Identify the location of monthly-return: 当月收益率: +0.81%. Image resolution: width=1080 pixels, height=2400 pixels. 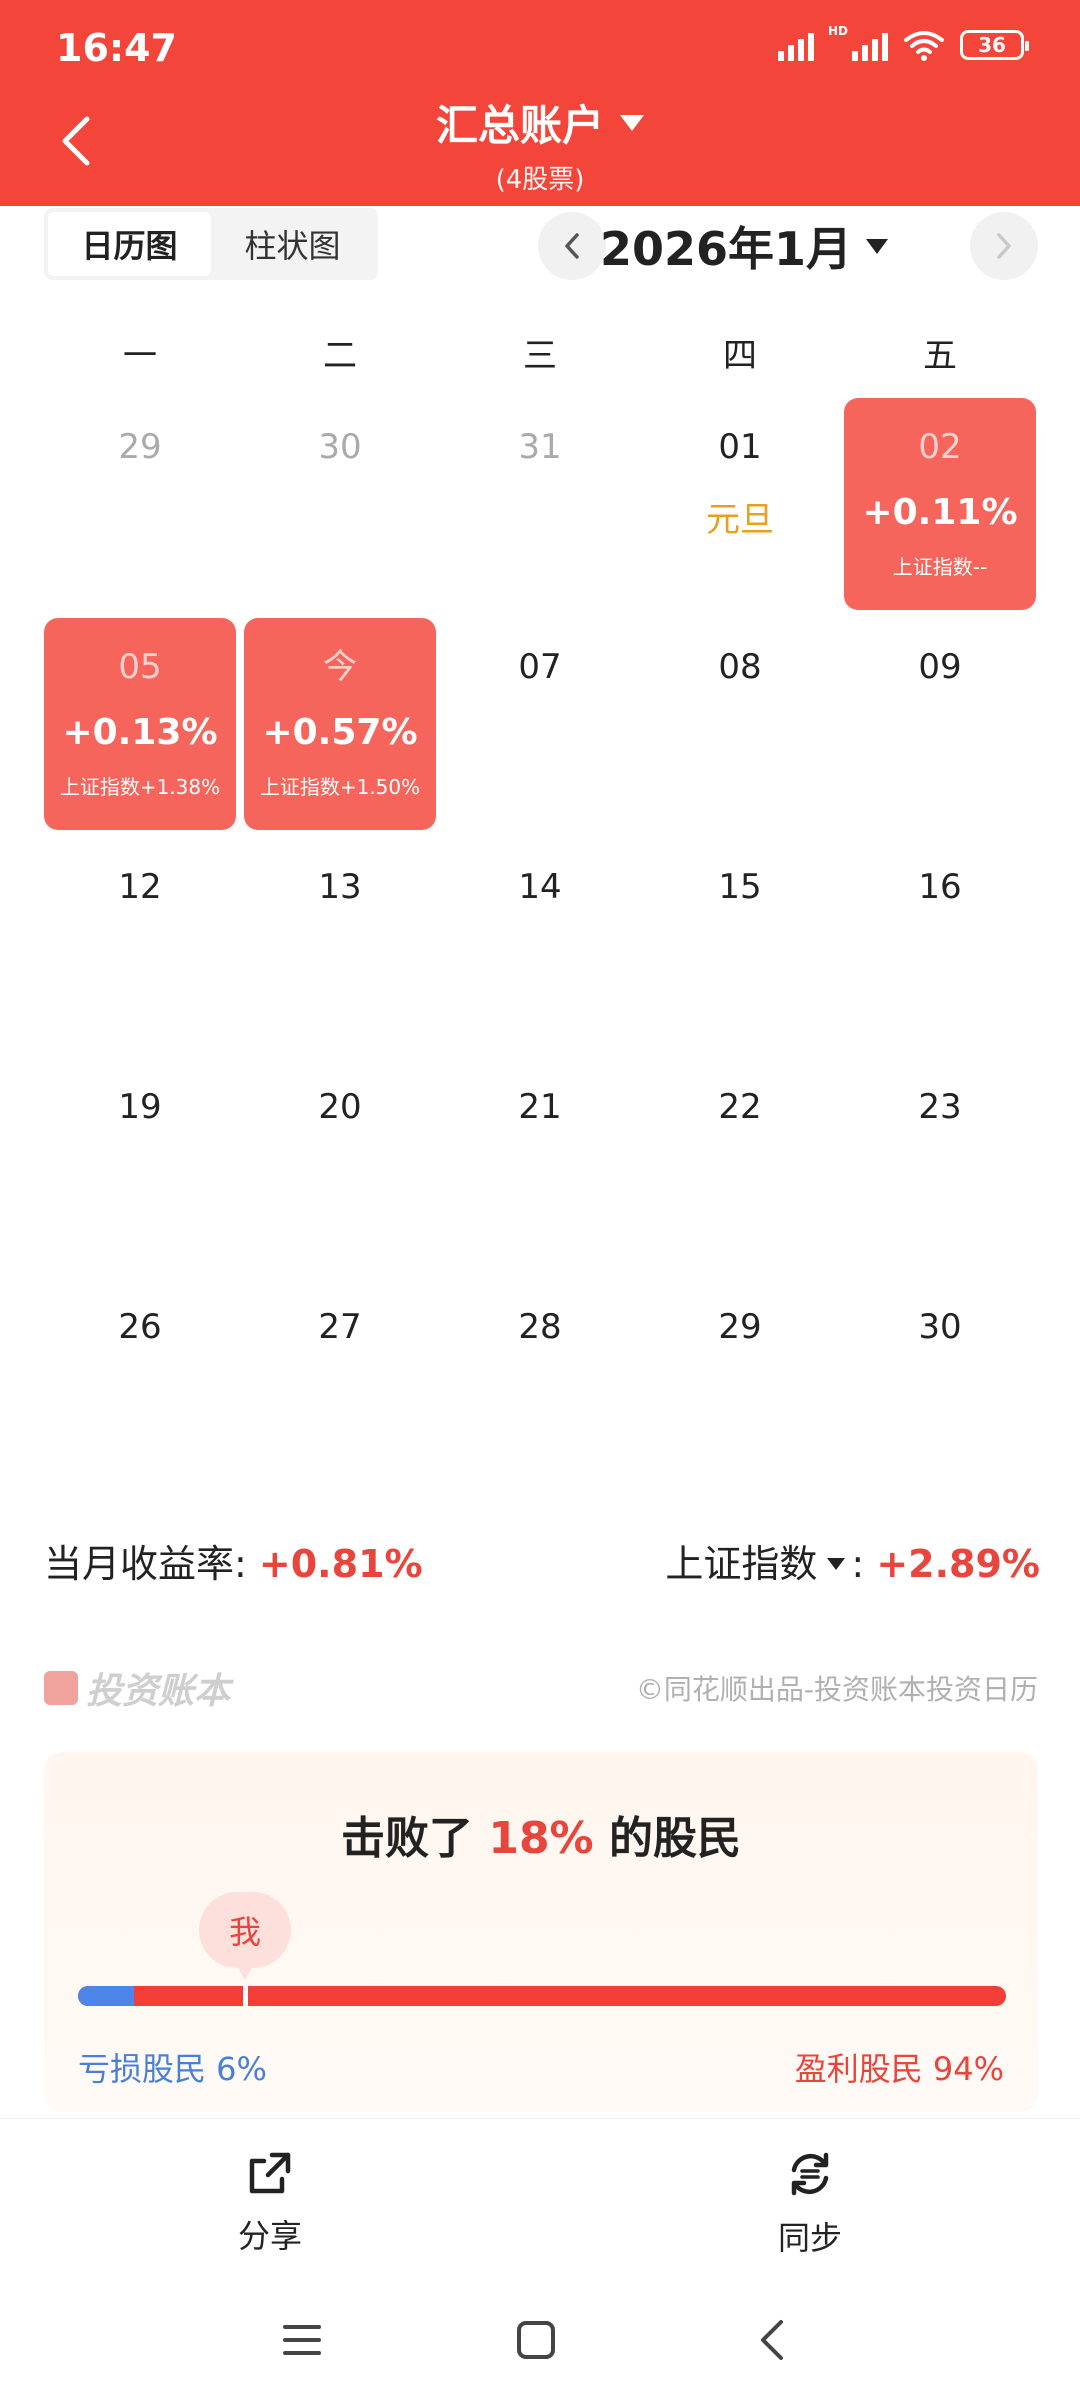
(233, 1560).